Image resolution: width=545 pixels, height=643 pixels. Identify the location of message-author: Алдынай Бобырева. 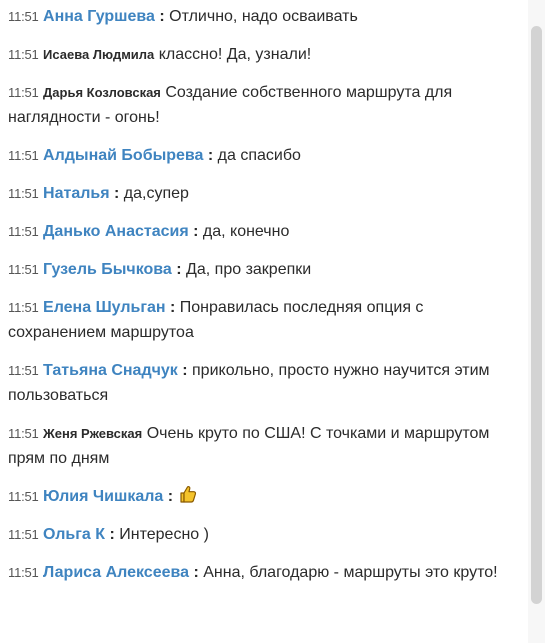
(123, 155).